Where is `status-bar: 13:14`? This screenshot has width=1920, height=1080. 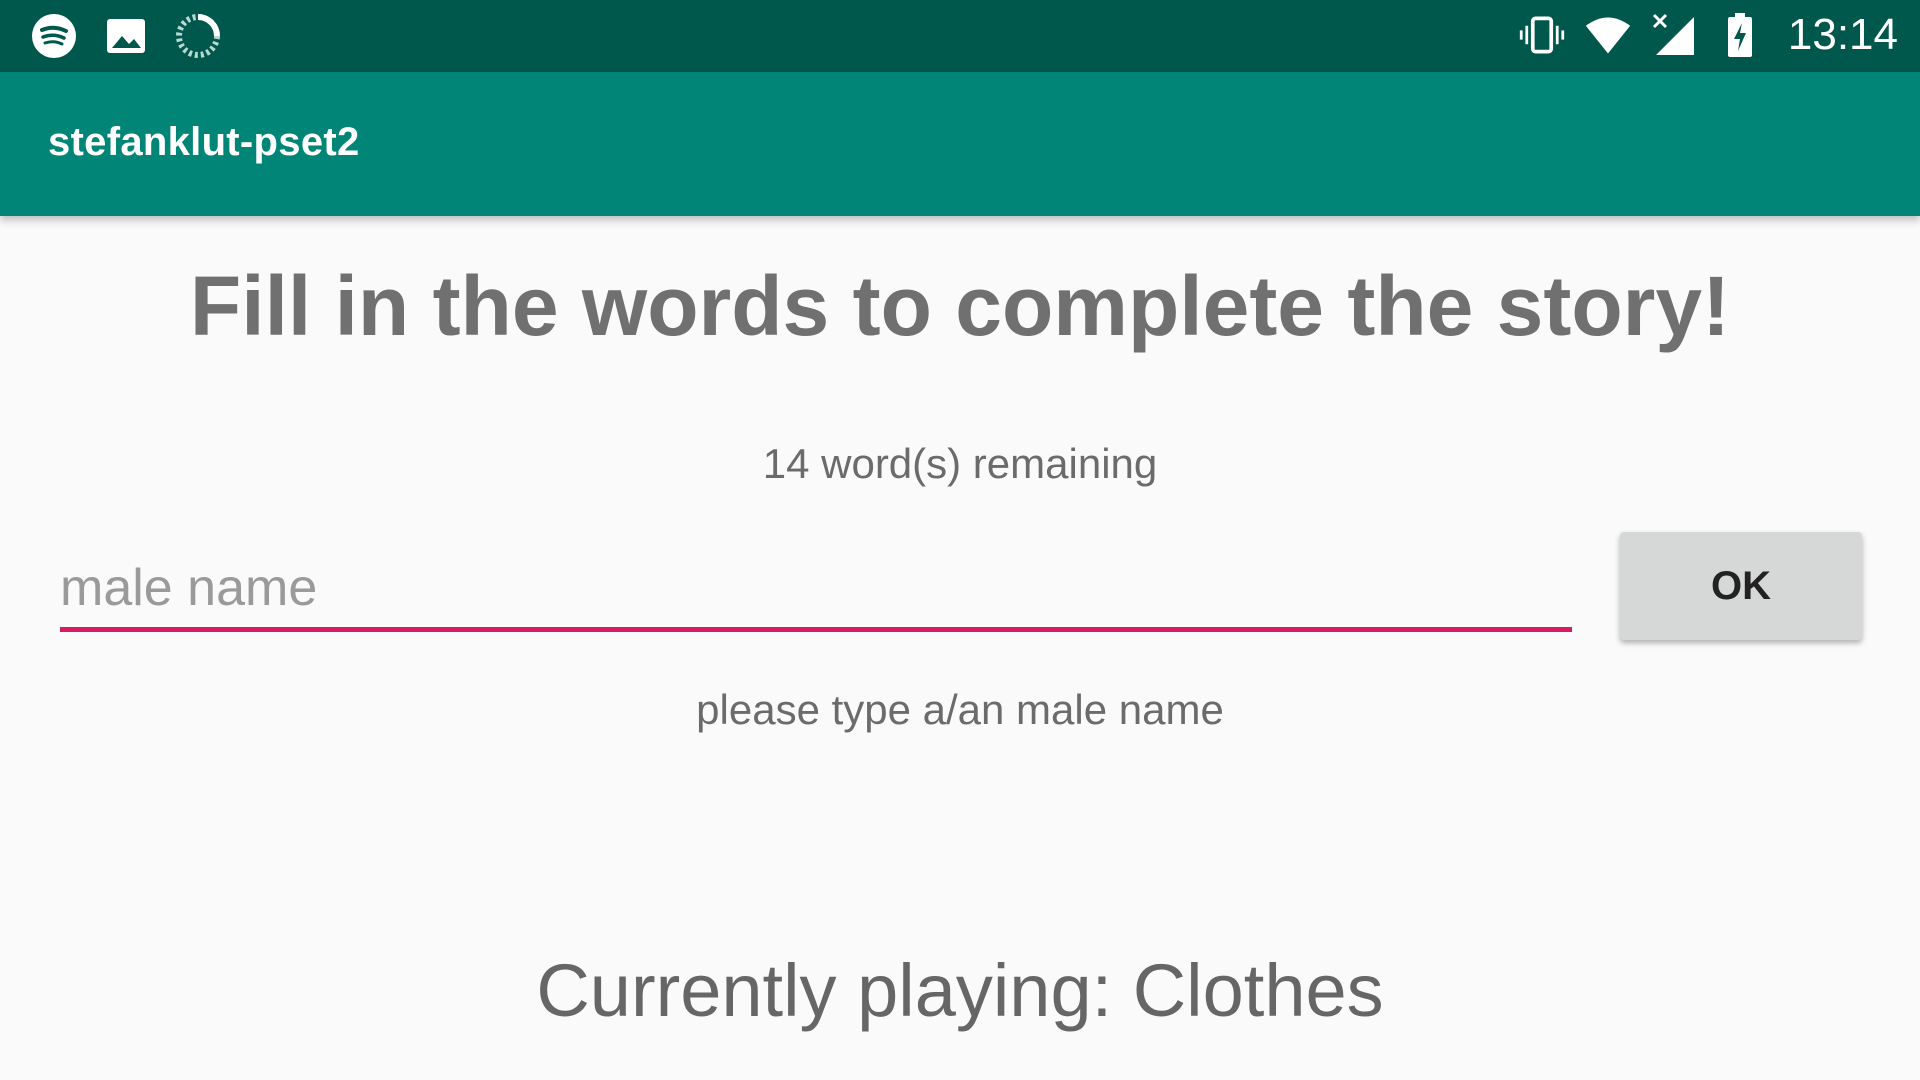
status-bar: 13:14 is located at coordinates (960, 36).